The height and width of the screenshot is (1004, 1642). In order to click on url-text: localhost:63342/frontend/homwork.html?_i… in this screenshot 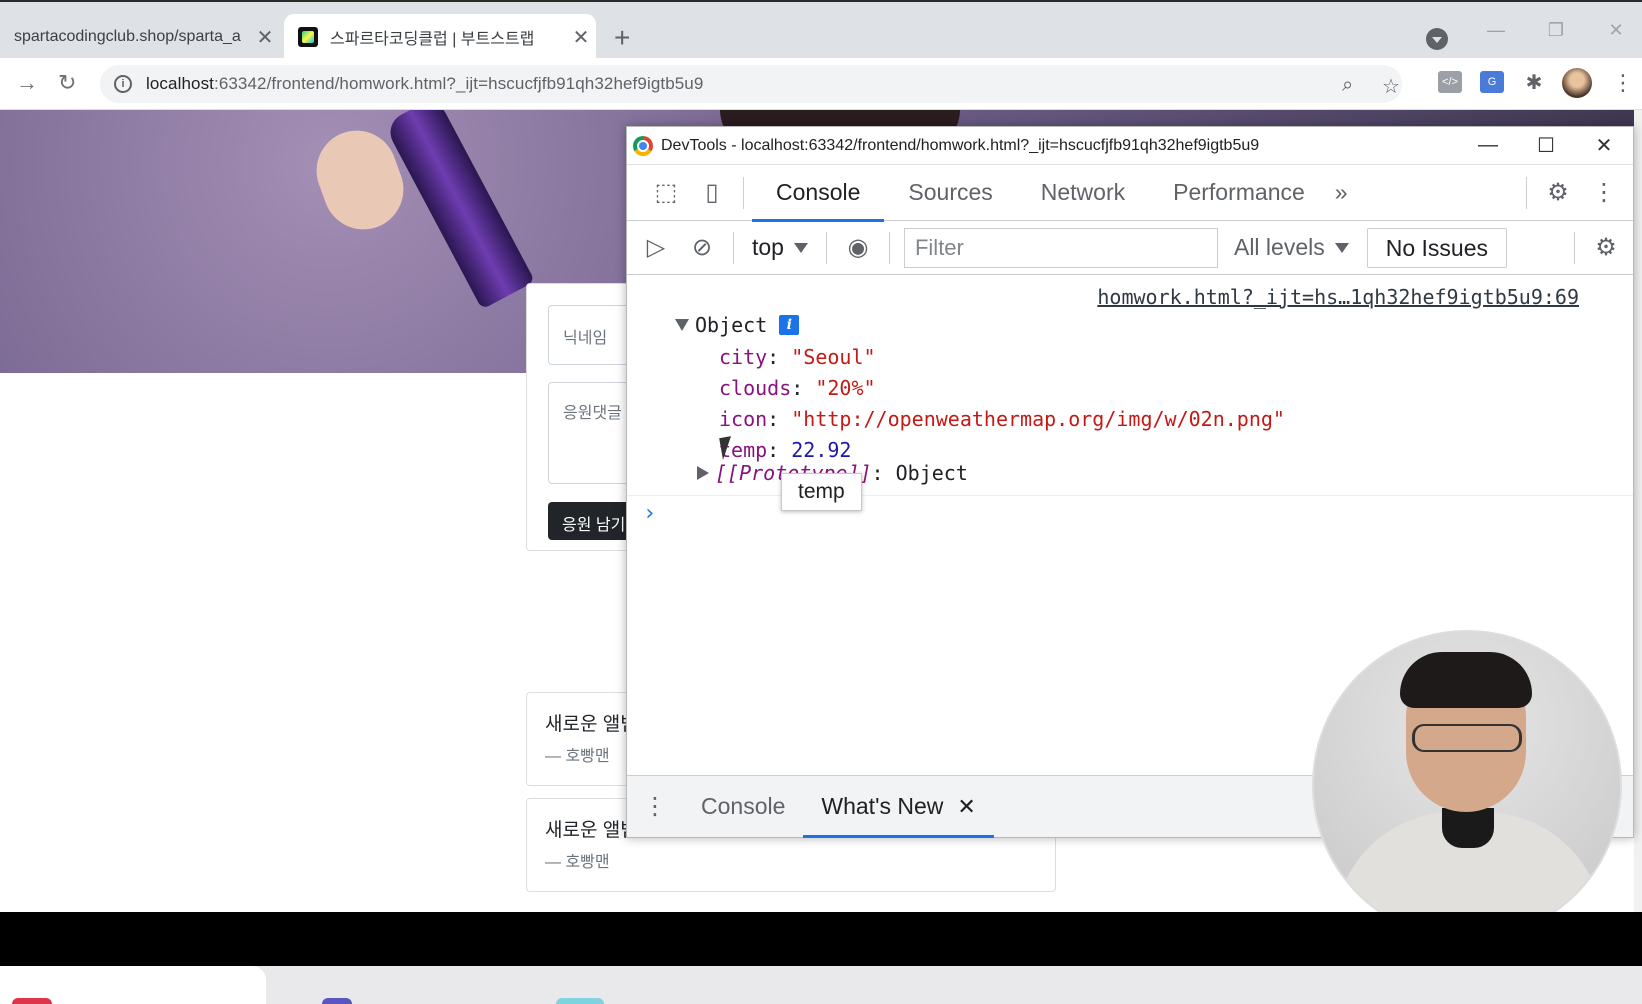, I will do `click(425, 83)`.